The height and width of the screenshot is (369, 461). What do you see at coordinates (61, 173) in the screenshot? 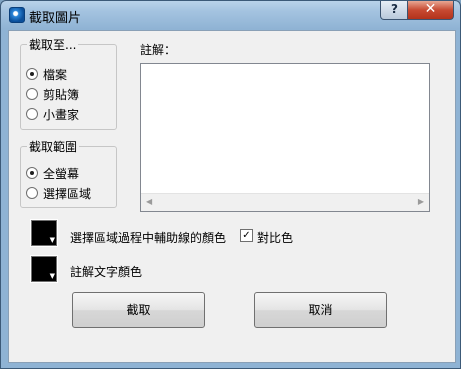
I see `radio-fullscreen-label: 全螢幕` at bounding box center [61, 173].